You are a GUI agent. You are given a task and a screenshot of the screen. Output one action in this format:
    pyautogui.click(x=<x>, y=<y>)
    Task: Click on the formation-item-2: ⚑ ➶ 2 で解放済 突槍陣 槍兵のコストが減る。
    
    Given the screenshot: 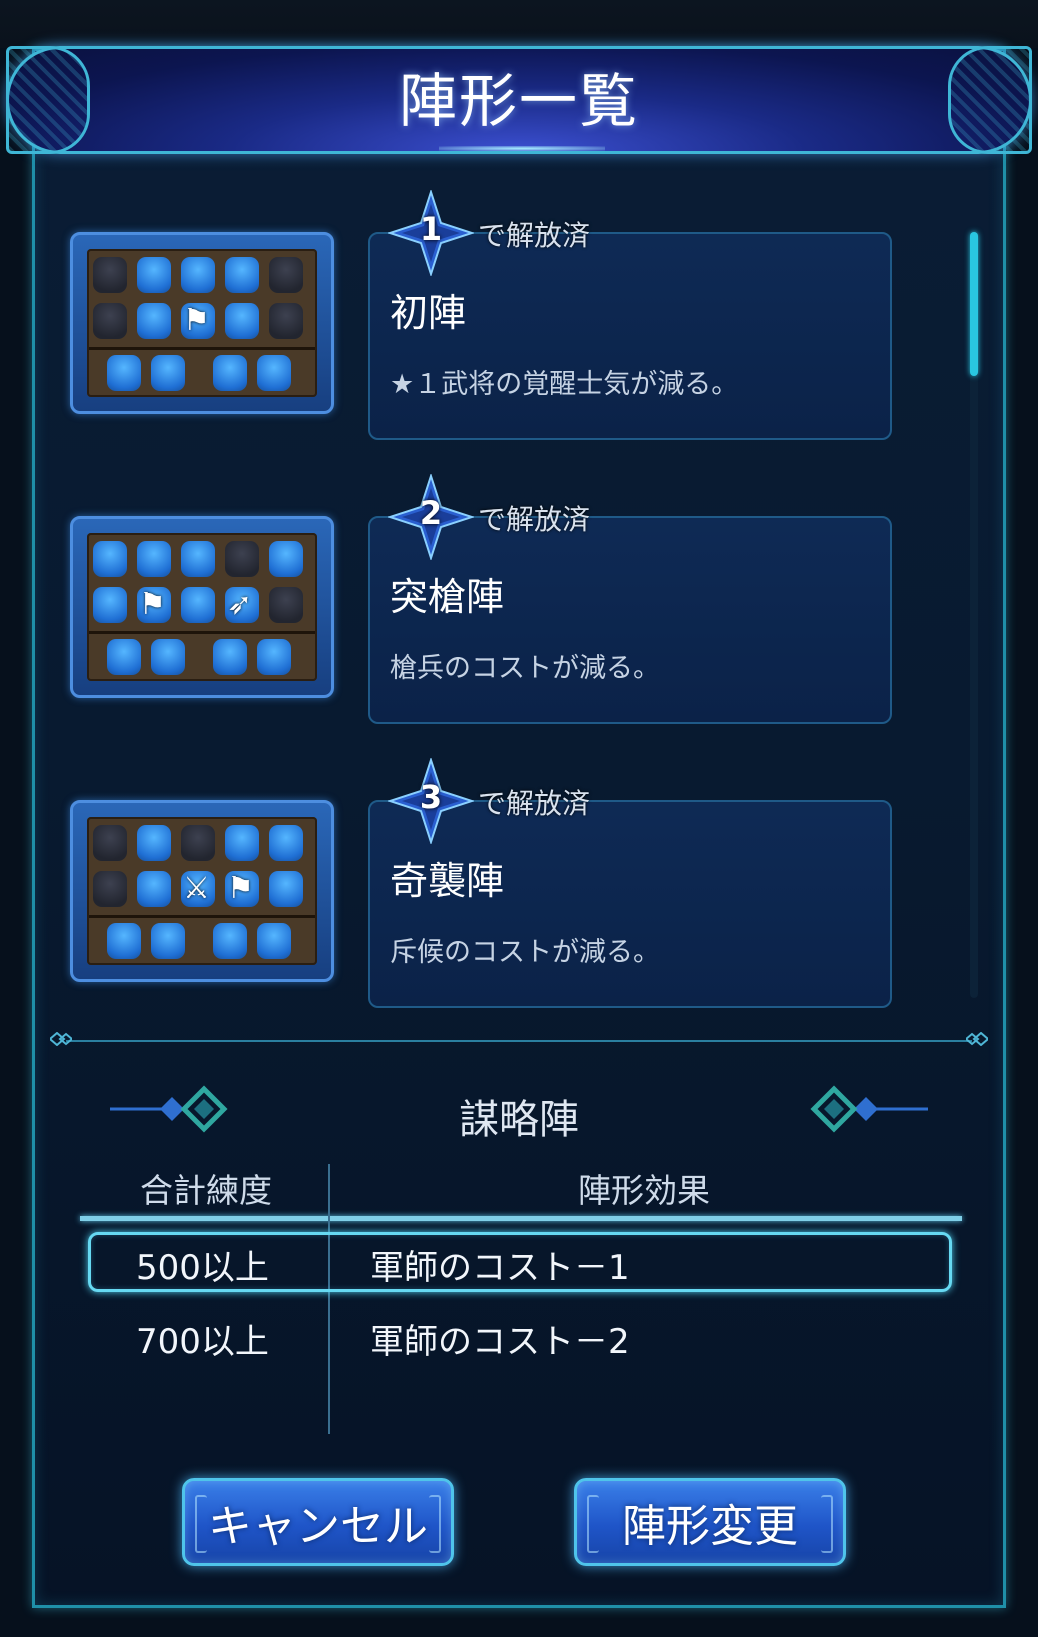 What is the action you would take?
    pyautogui.click(x=483, y=599)
    